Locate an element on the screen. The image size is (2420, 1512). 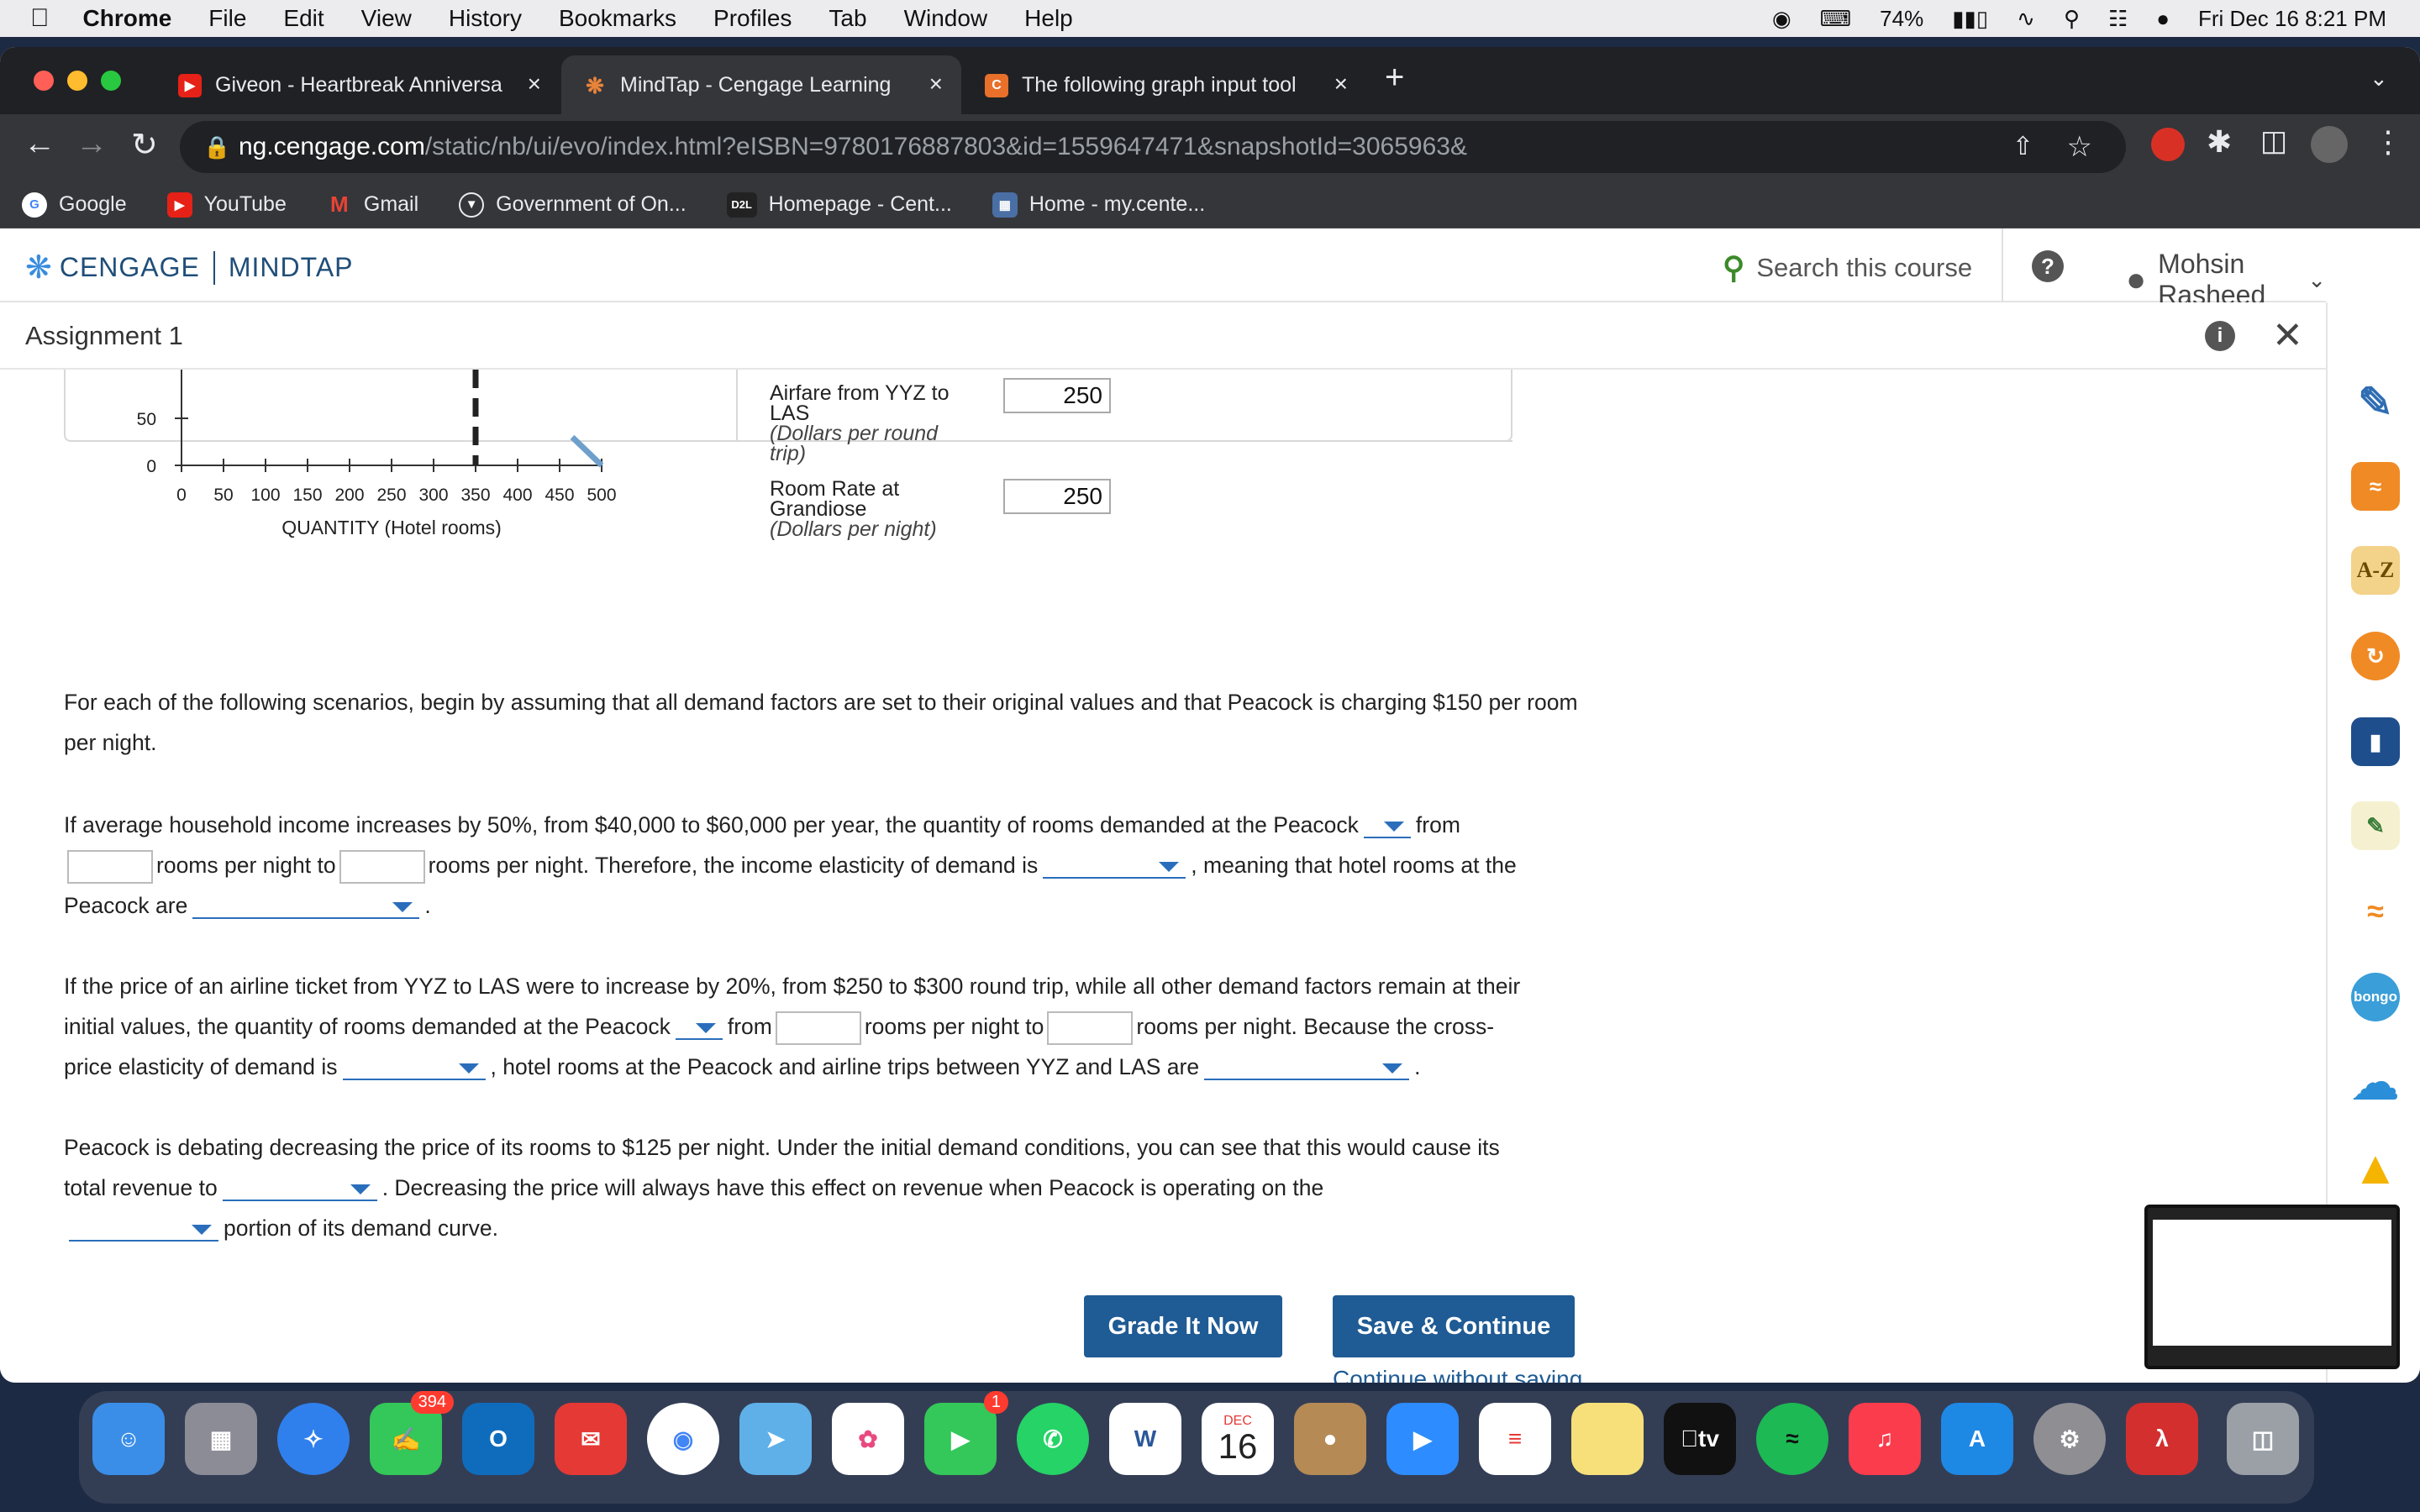
airfare-change-dropdown is located at coordinates (699, 1028).